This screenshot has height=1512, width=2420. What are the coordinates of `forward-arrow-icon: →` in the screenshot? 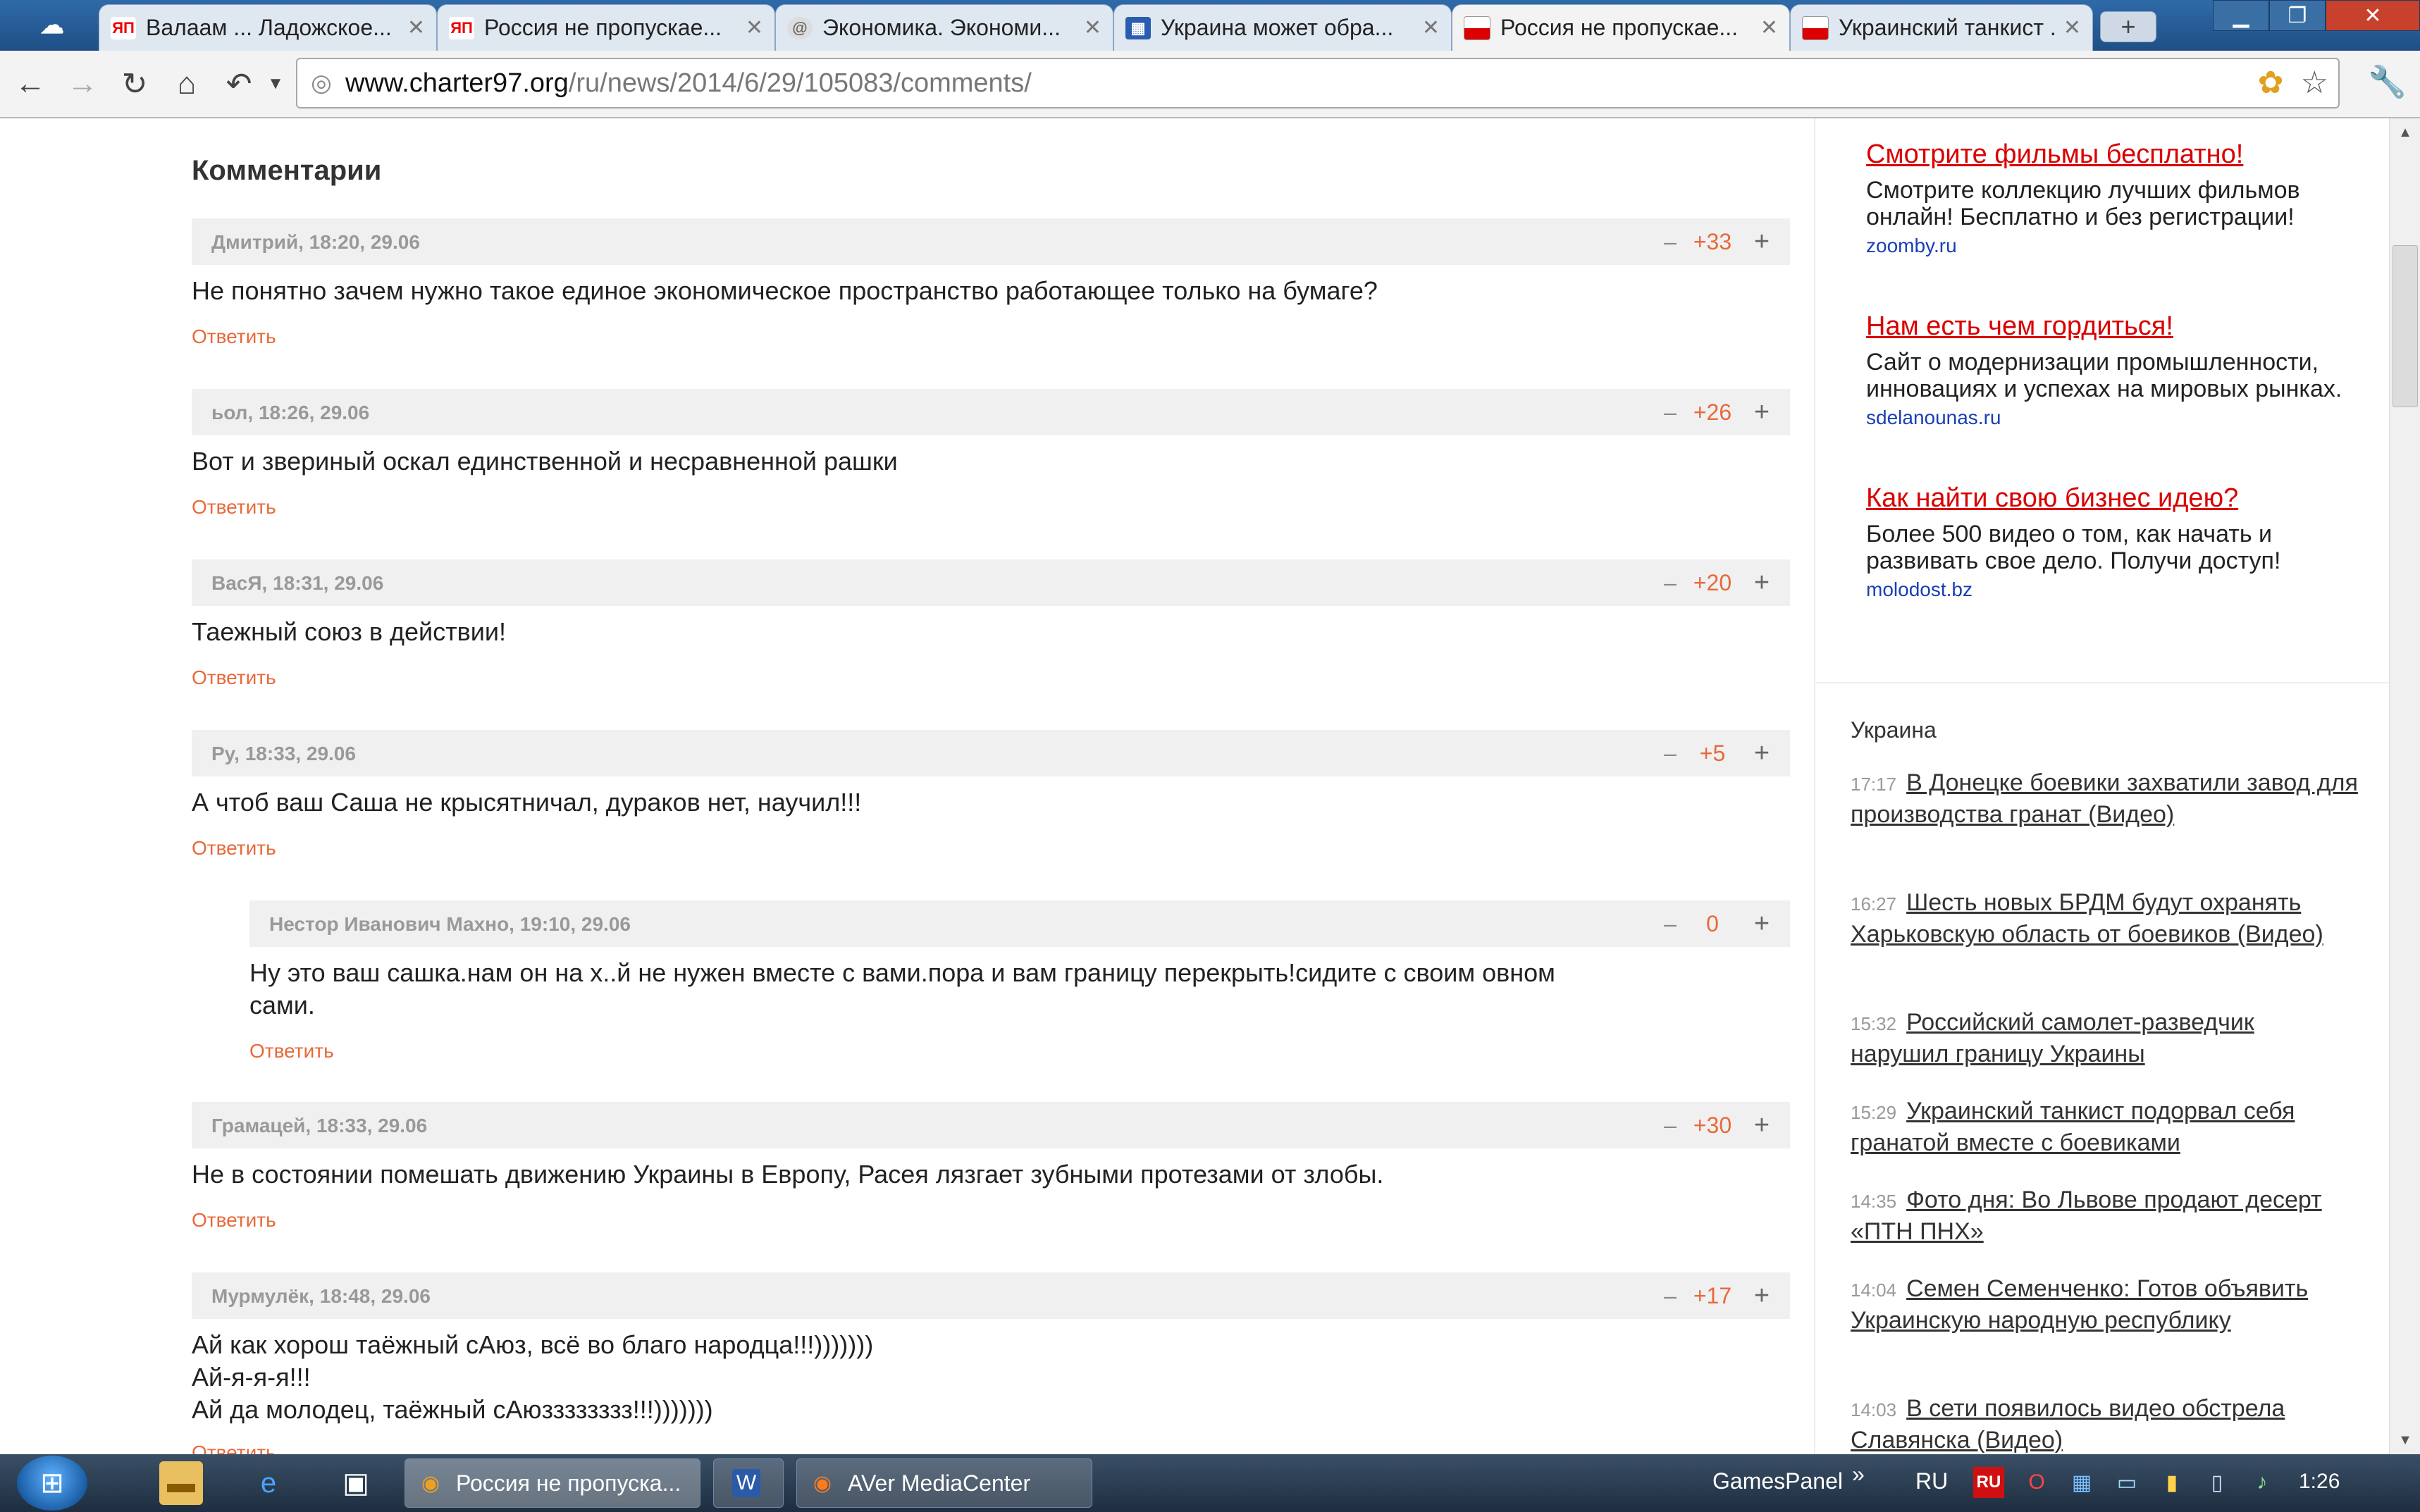 It's located at (82, 83).